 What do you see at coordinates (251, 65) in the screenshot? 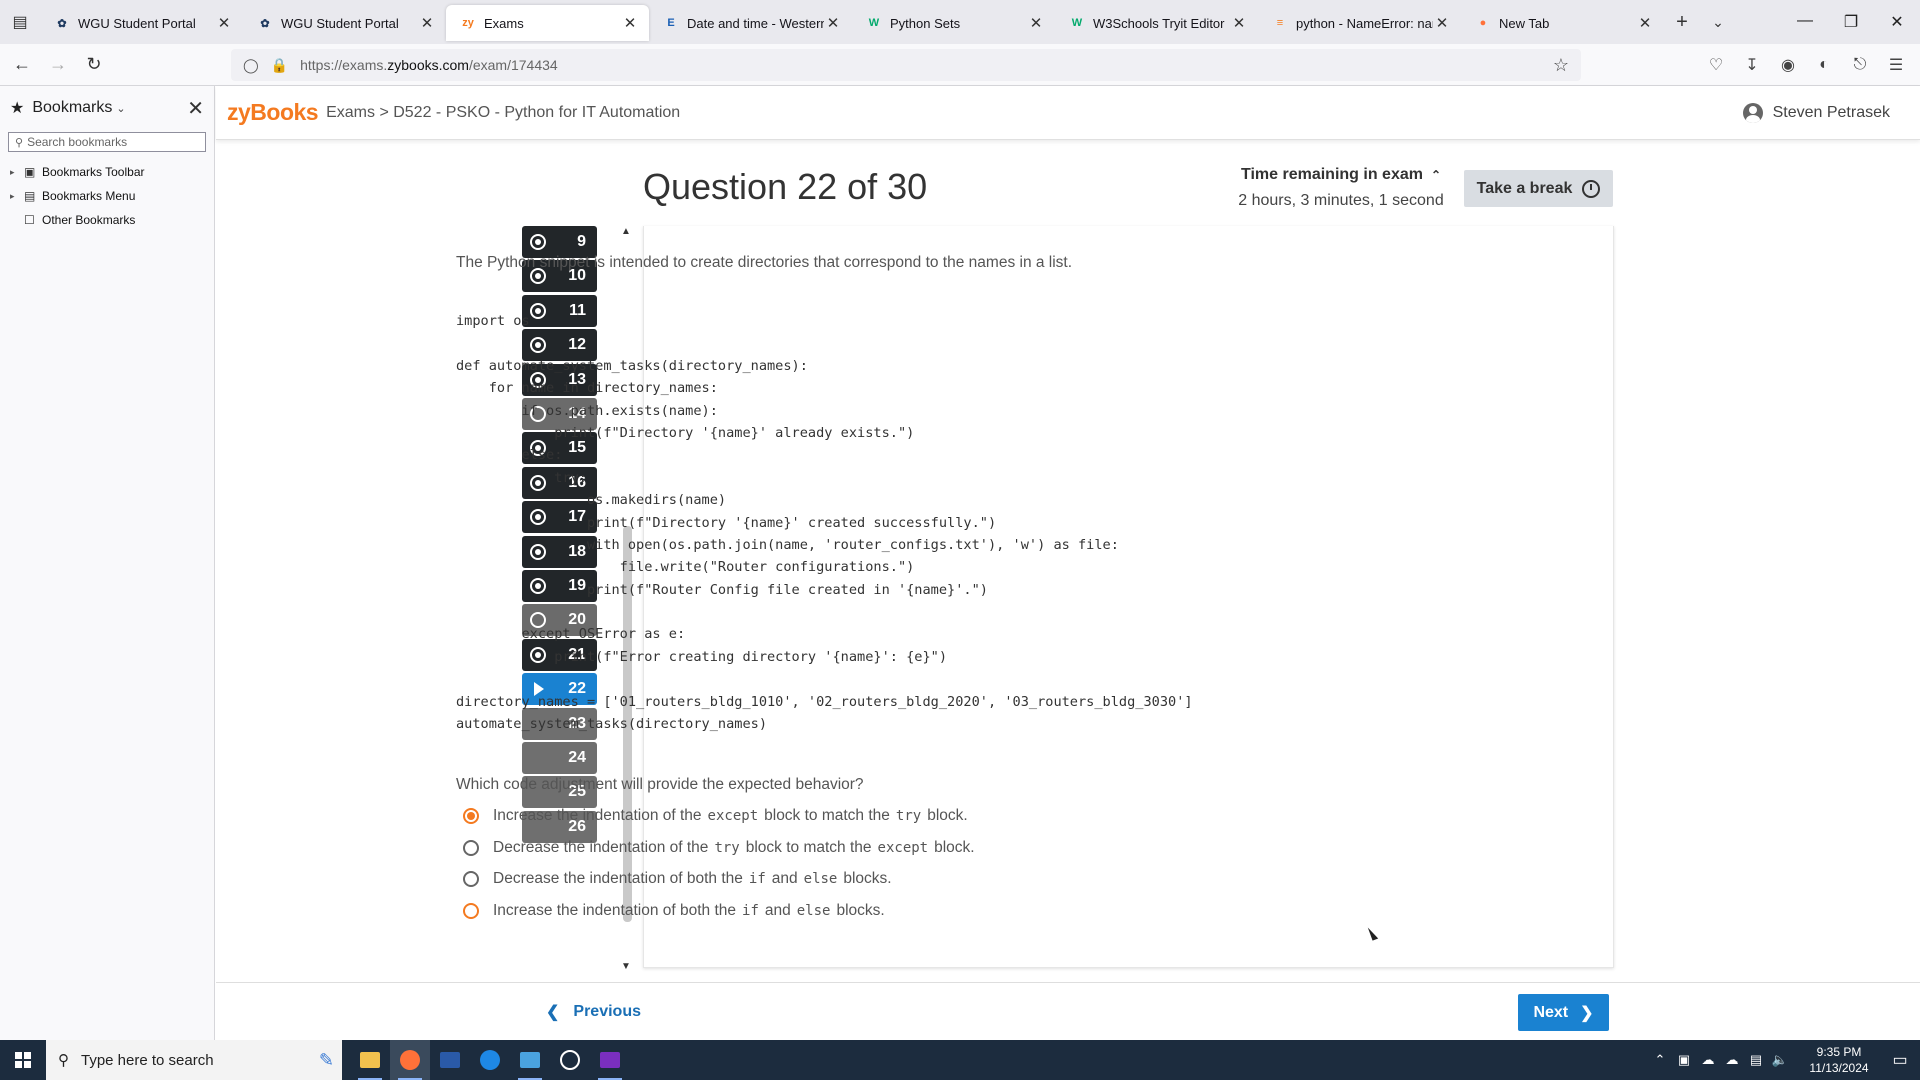
I see `shield-icon: ◯` at bounding box center [251, 65].